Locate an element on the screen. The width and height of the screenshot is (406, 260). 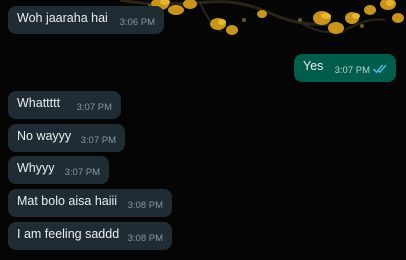
message-timestamp: 3:06 PM is located at coordinates (137, 22).